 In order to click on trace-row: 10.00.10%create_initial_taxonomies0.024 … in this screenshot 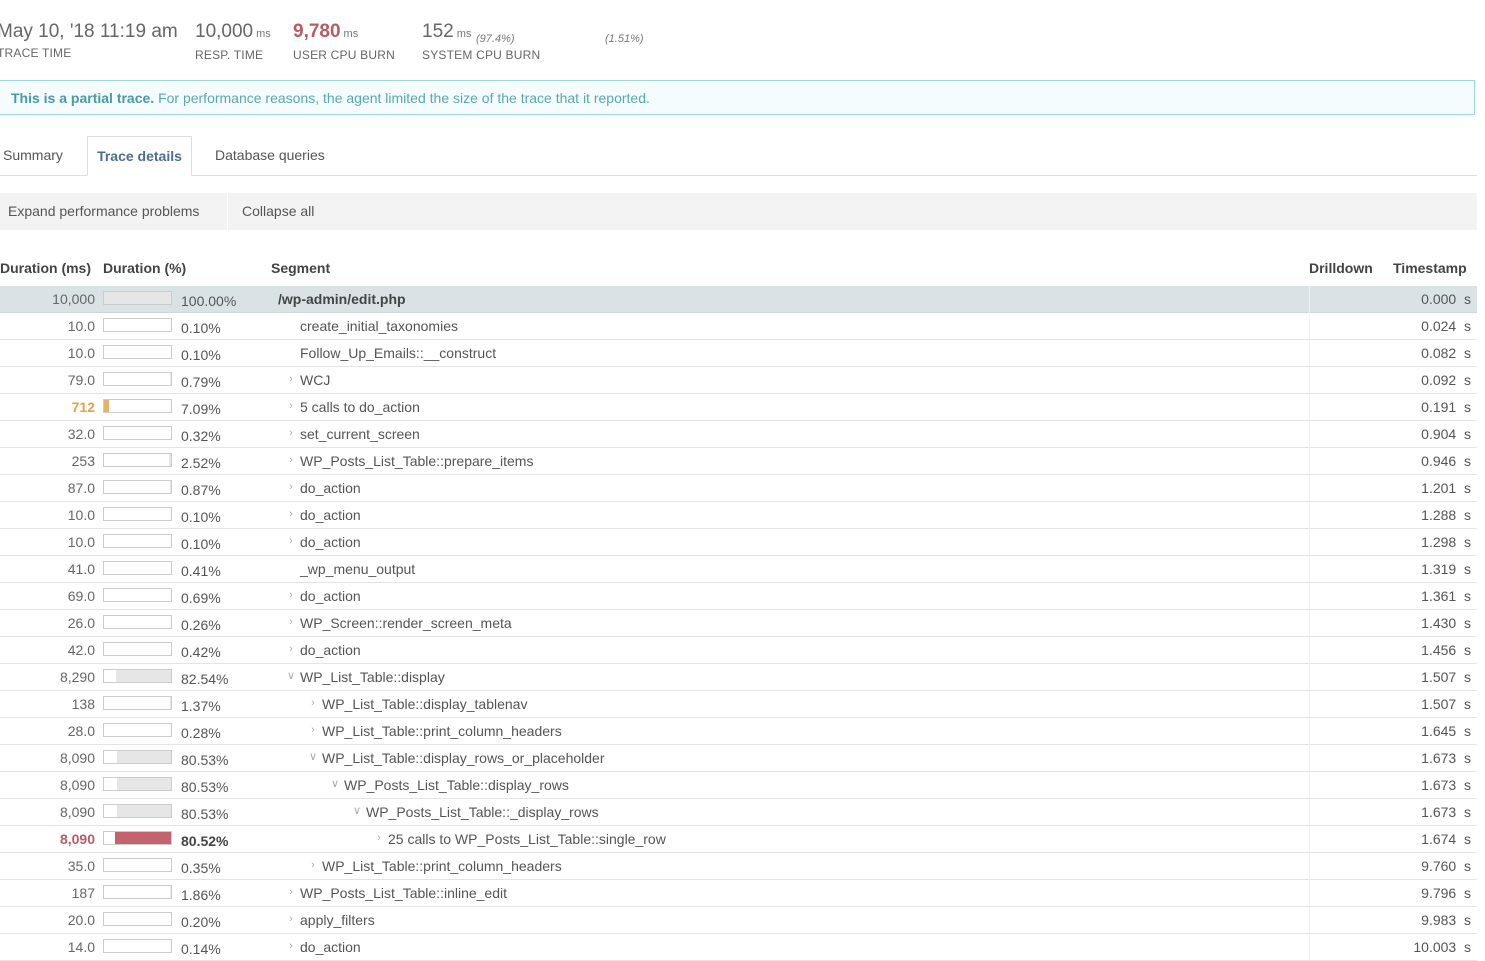, I will do `click(738, 326)`.